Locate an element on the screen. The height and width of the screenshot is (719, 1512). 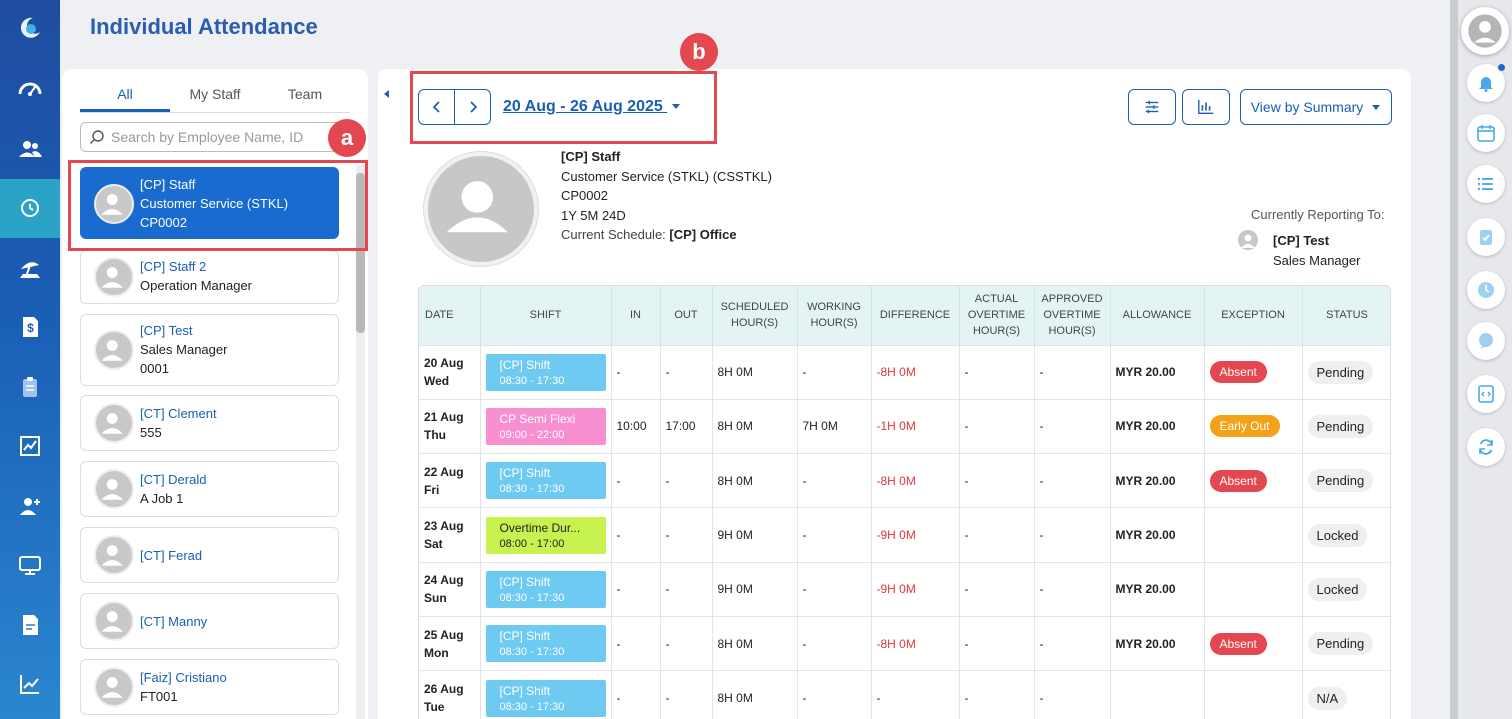
chart-view-button is located at coordinates (1206, 107).